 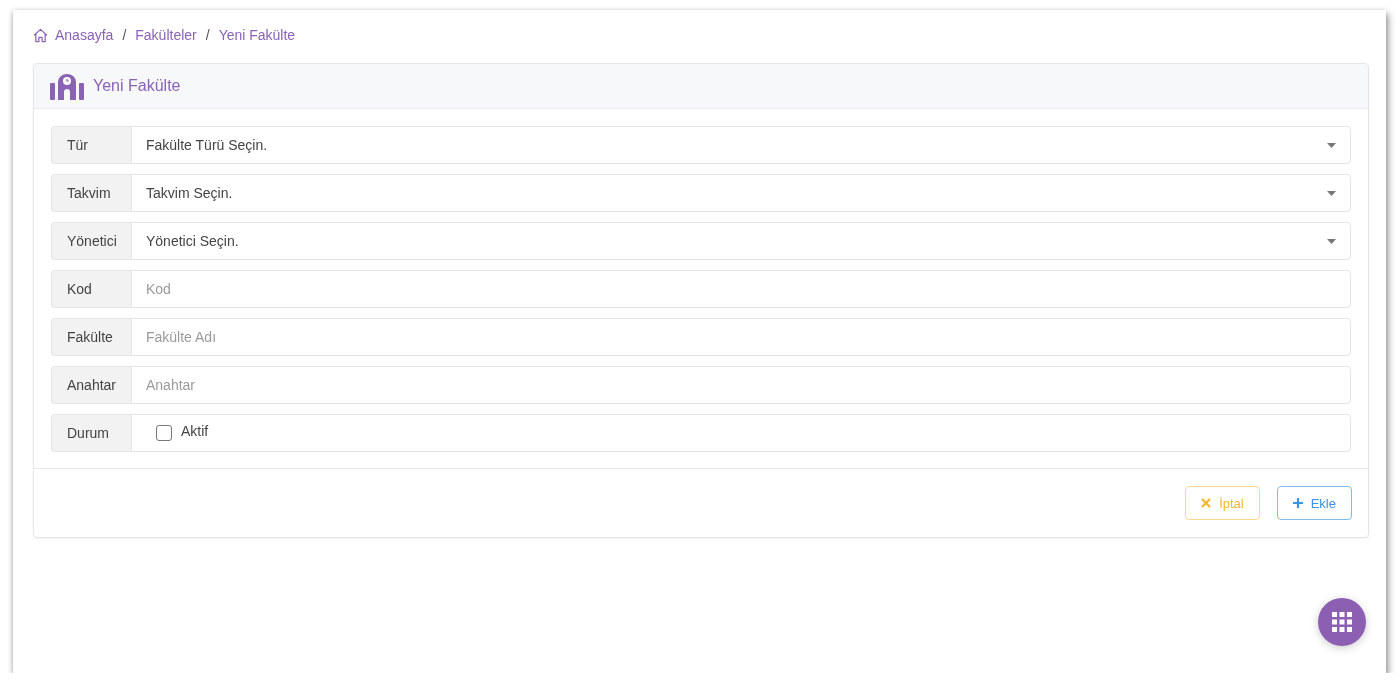 I want to click on close-icon, so click(x=1206, y=503).